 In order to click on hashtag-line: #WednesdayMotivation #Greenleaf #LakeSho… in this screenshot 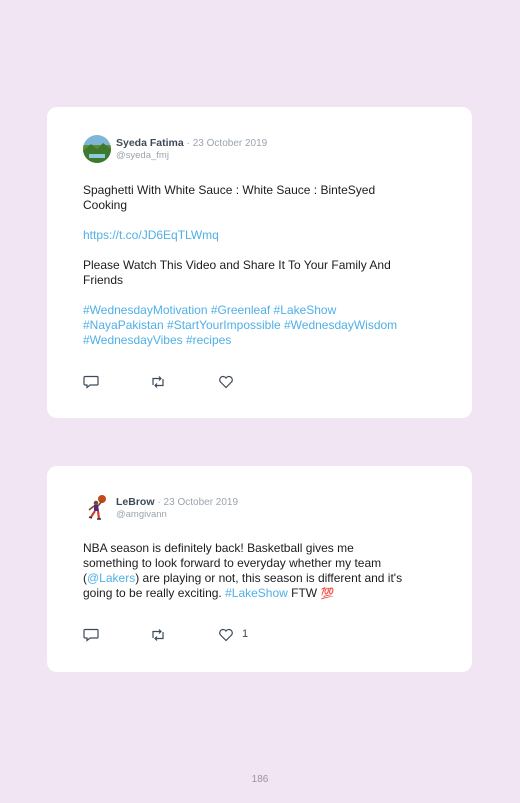, I will do `click(263, 310)`.